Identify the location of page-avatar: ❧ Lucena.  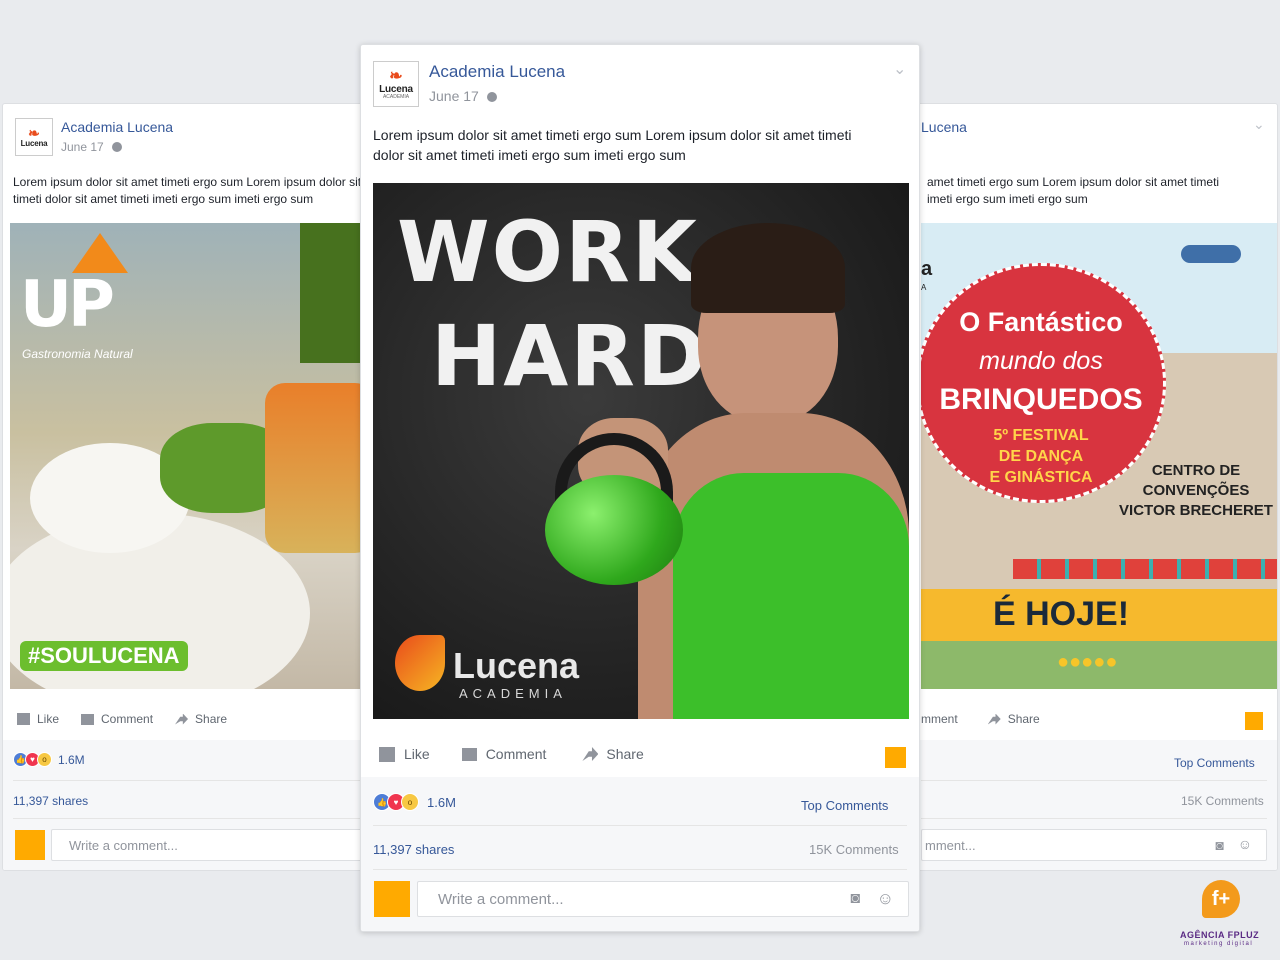
(34, 137).